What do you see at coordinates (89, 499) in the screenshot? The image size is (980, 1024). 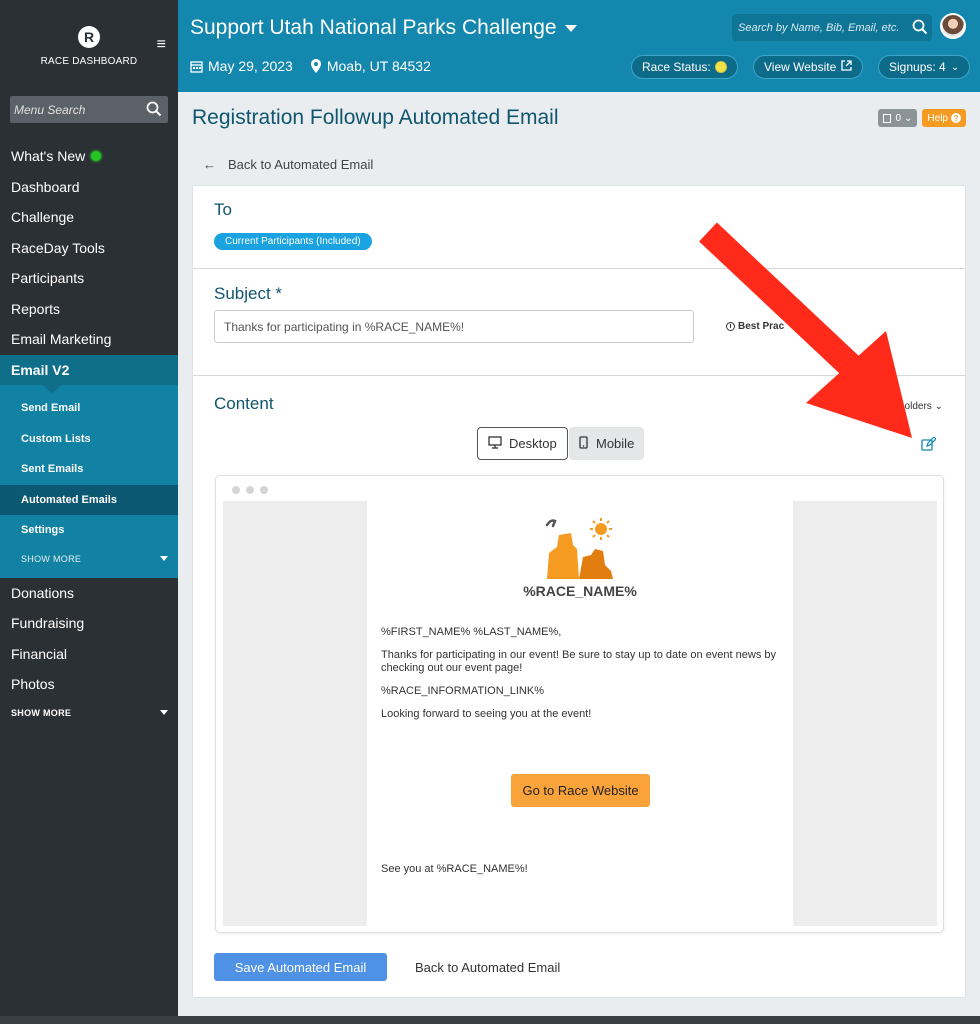 I see `subnav-item-automated-emails: Automated Emails` at bounding box center [89, 499].